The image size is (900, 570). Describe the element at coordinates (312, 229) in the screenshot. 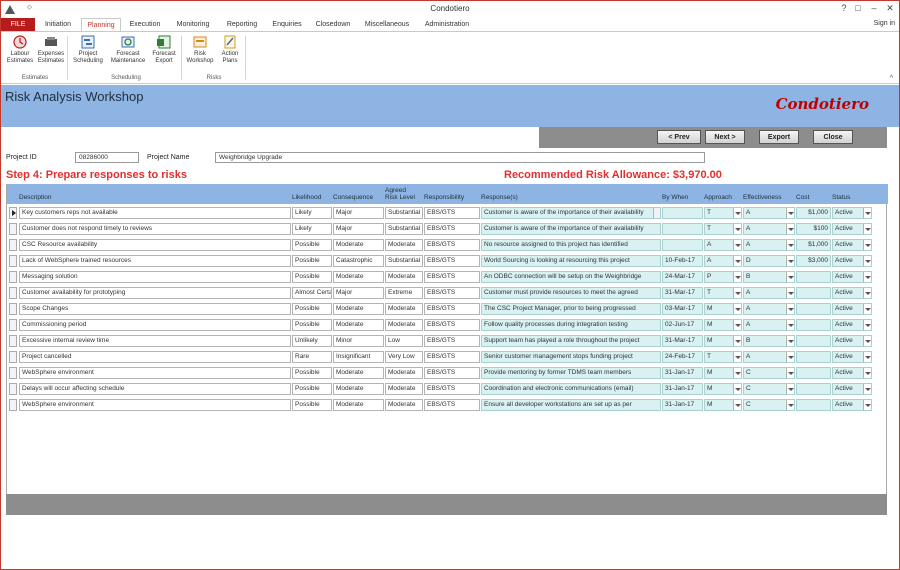

I see `likelihood-cell: Likely` at that location.